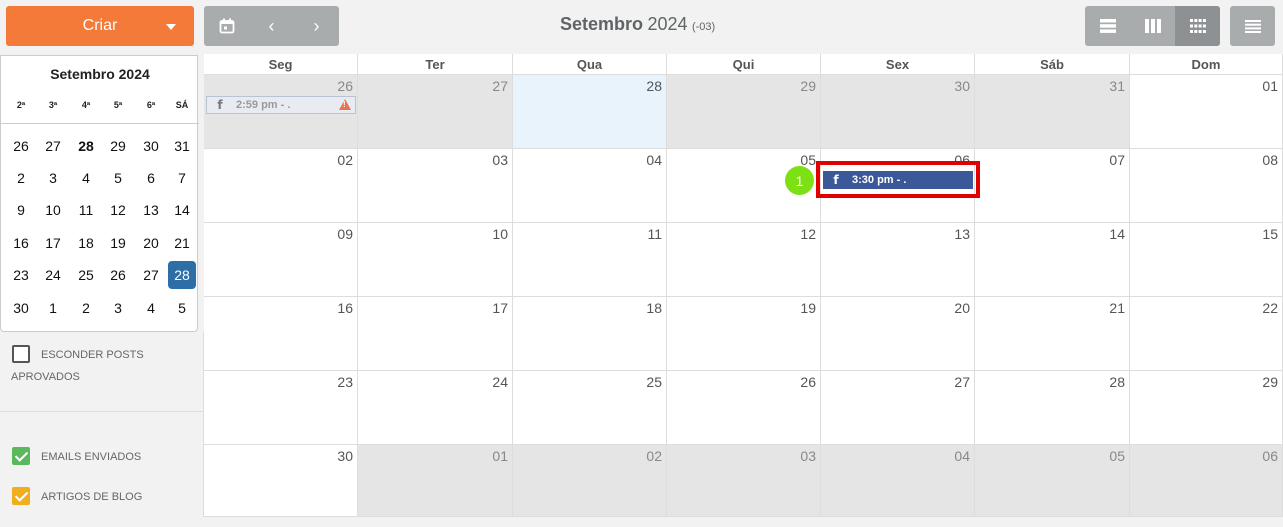 This screenshot has height=527, width=1283. Describe the element at coordinates (53, 210) in the screenshot. I see `mini-calendar-day: 10` at that location.